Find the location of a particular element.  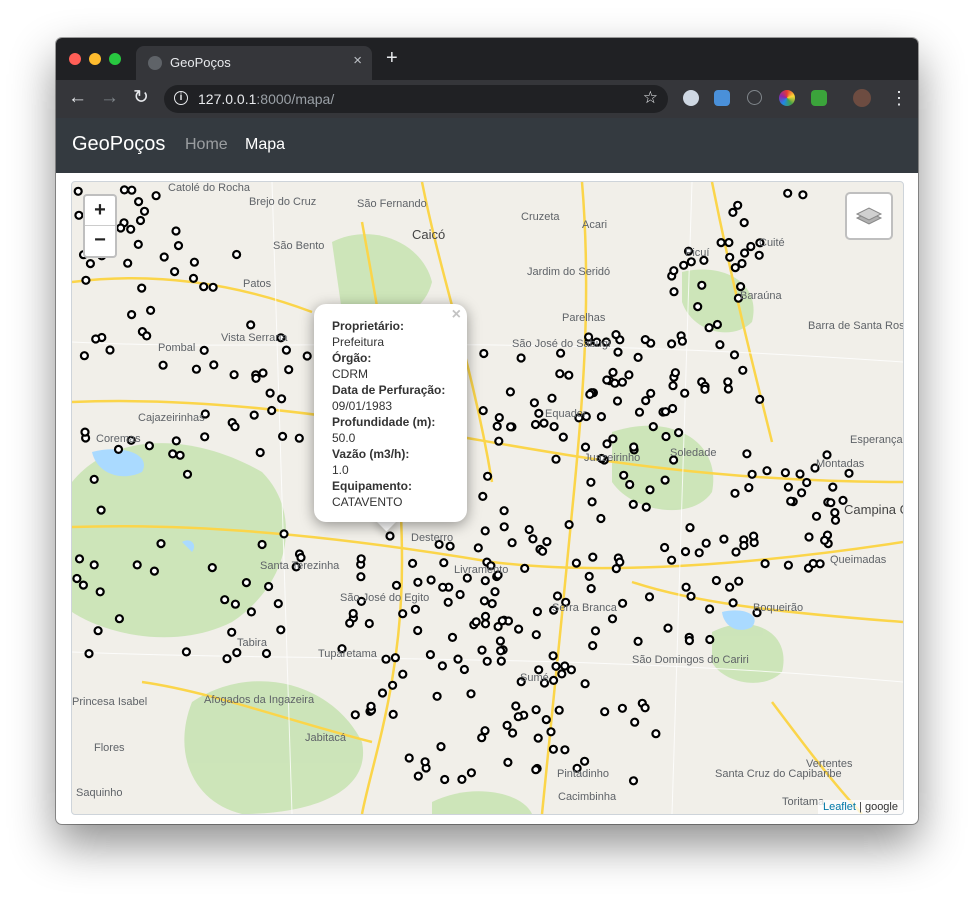

color-picker-icon is located at coordinates (787, 98).